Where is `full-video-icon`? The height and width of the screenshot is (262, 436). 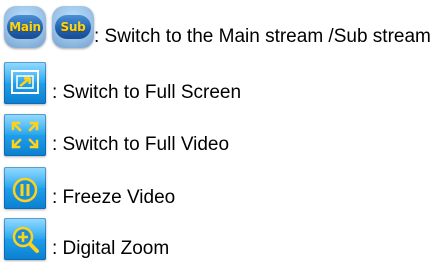 full-video-icon is located at coordinates (25, 135).